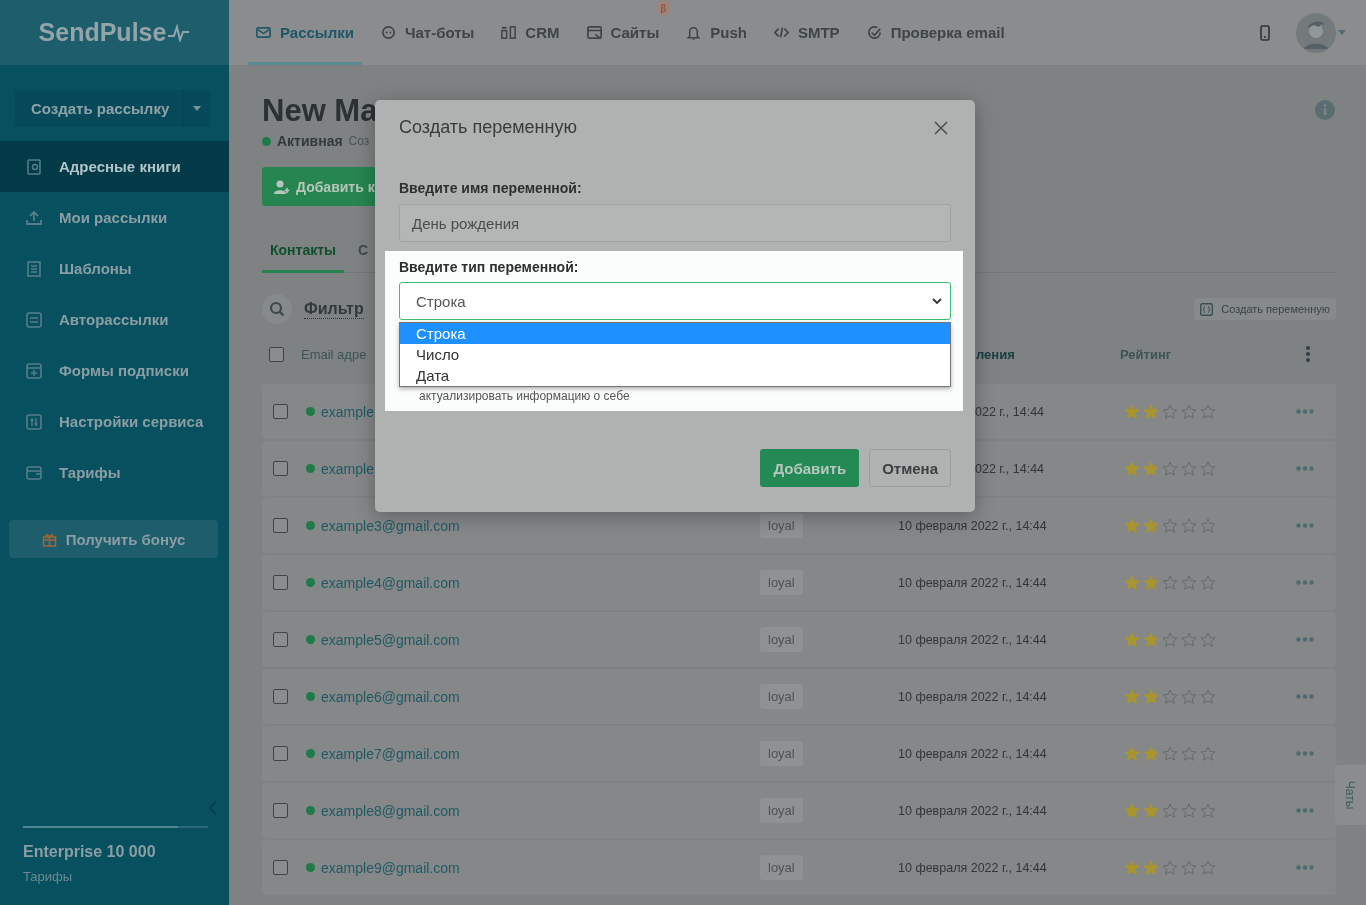 The image size is (1366, 905). I want to click on contact-row: example7@gmail.com loyal 10 февраля 2022 г., 14:44, so click(799, 753).